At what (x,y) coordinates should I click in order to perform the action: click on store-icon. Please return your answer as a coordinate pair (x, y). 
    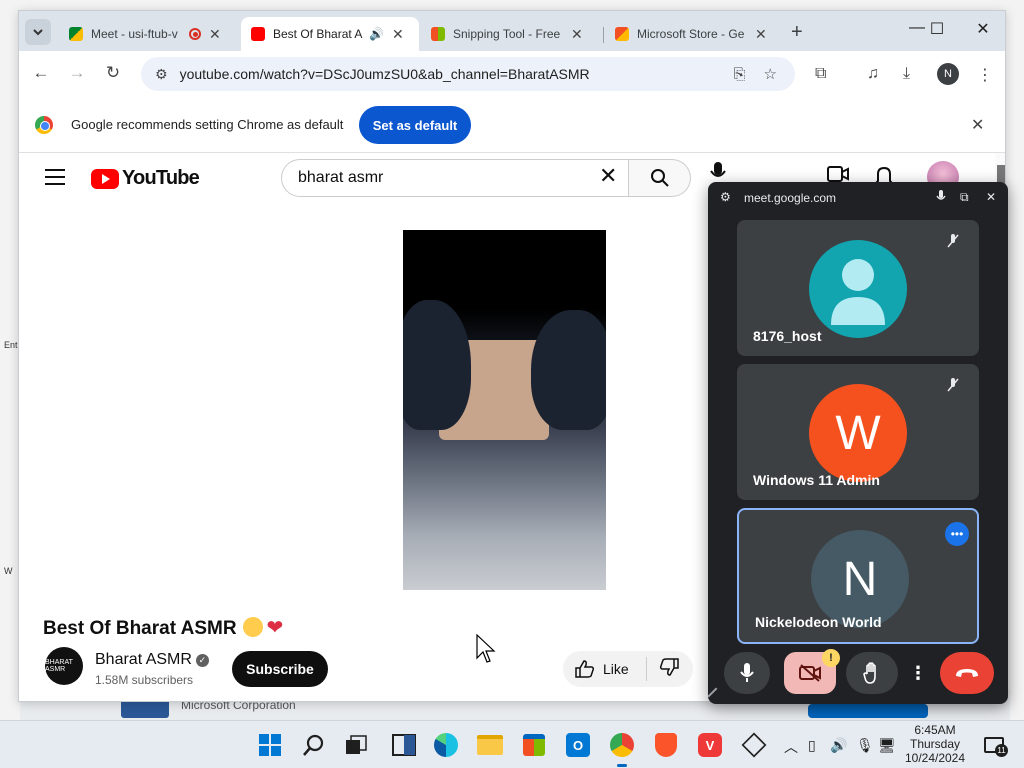
    Looking at the image, I should click on (534, 745).